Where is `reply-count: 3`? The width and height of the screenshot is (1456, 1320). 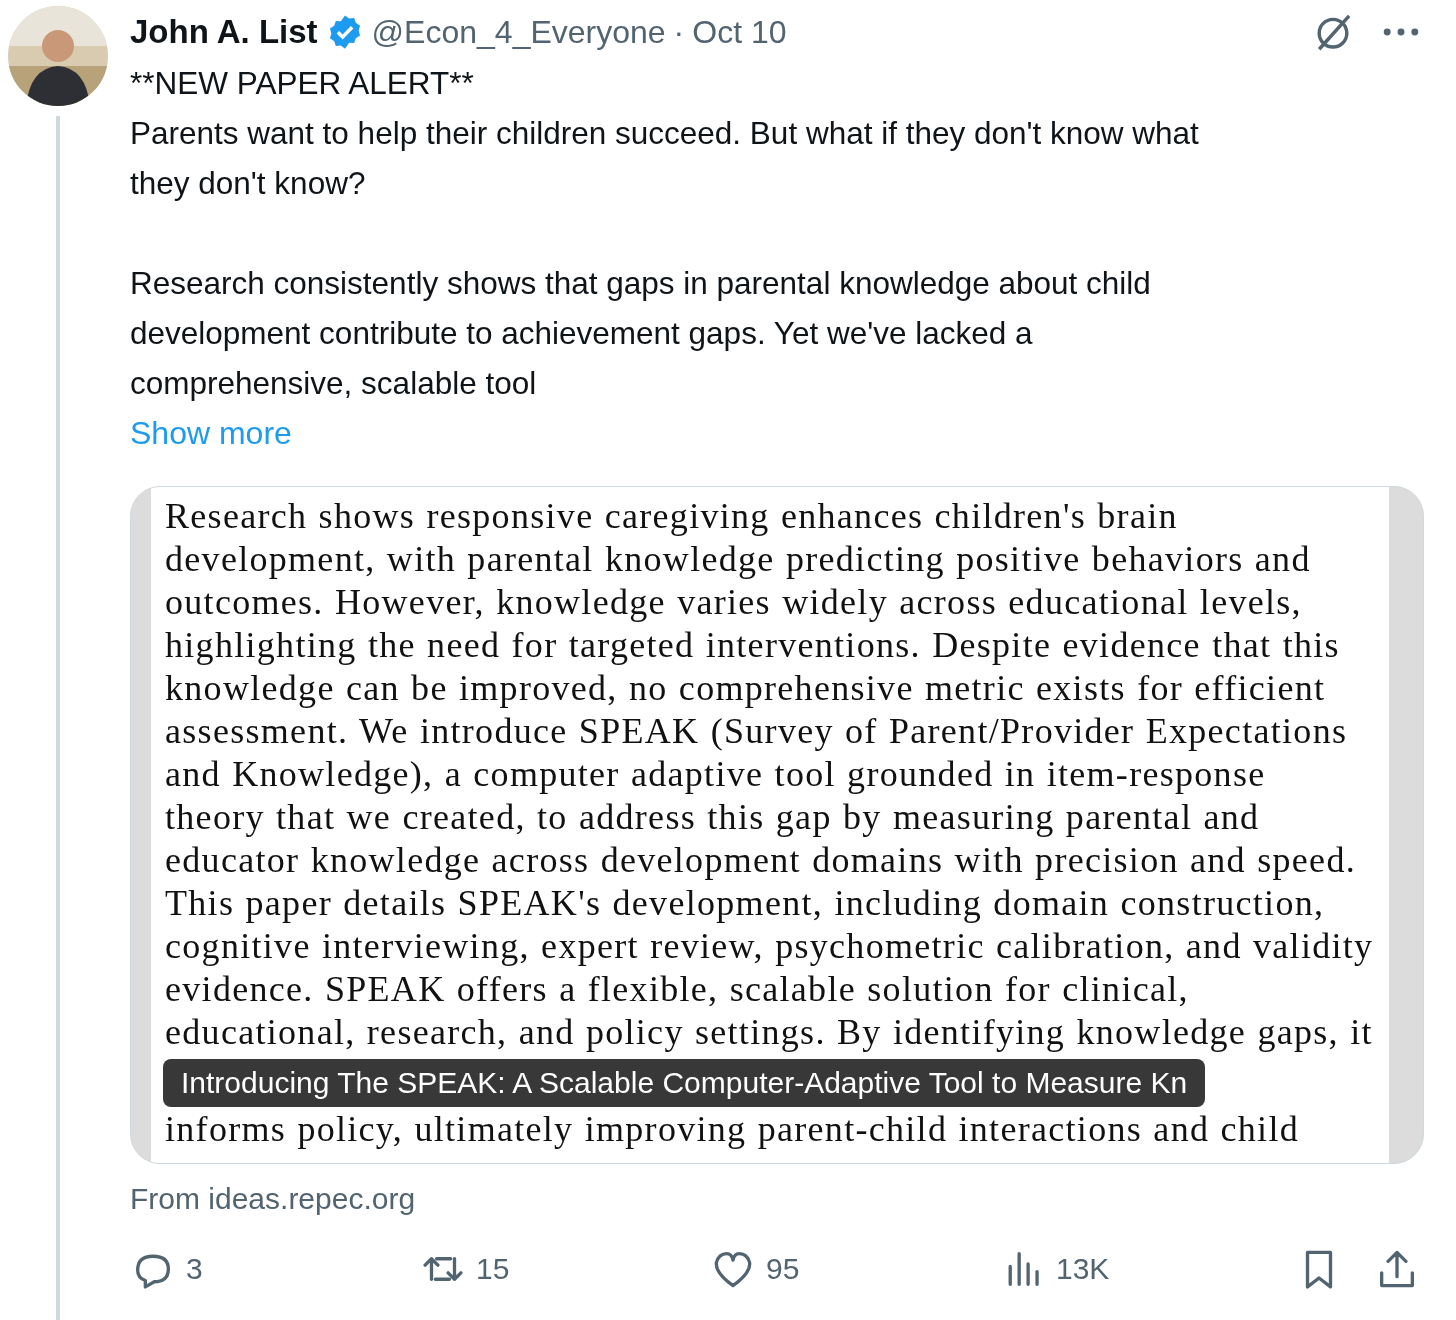
reply-count: 3 is located at coordinates (194, 1269).